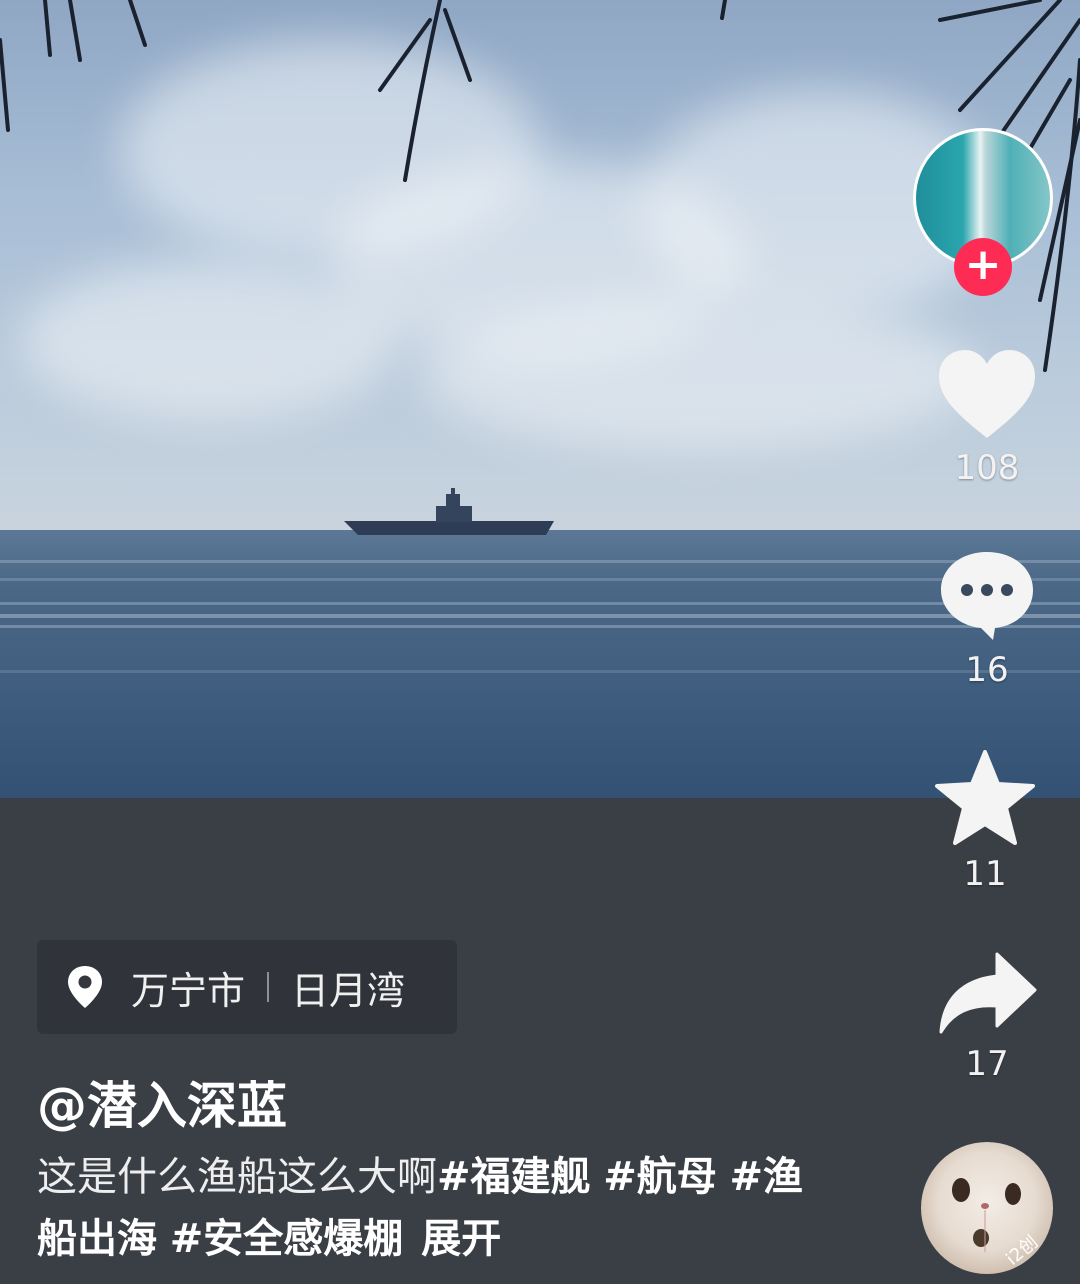 The image size is (1080, 1284). I want to click on caption-text: 这是什么渔船这么大啊, so click(237, 1177).